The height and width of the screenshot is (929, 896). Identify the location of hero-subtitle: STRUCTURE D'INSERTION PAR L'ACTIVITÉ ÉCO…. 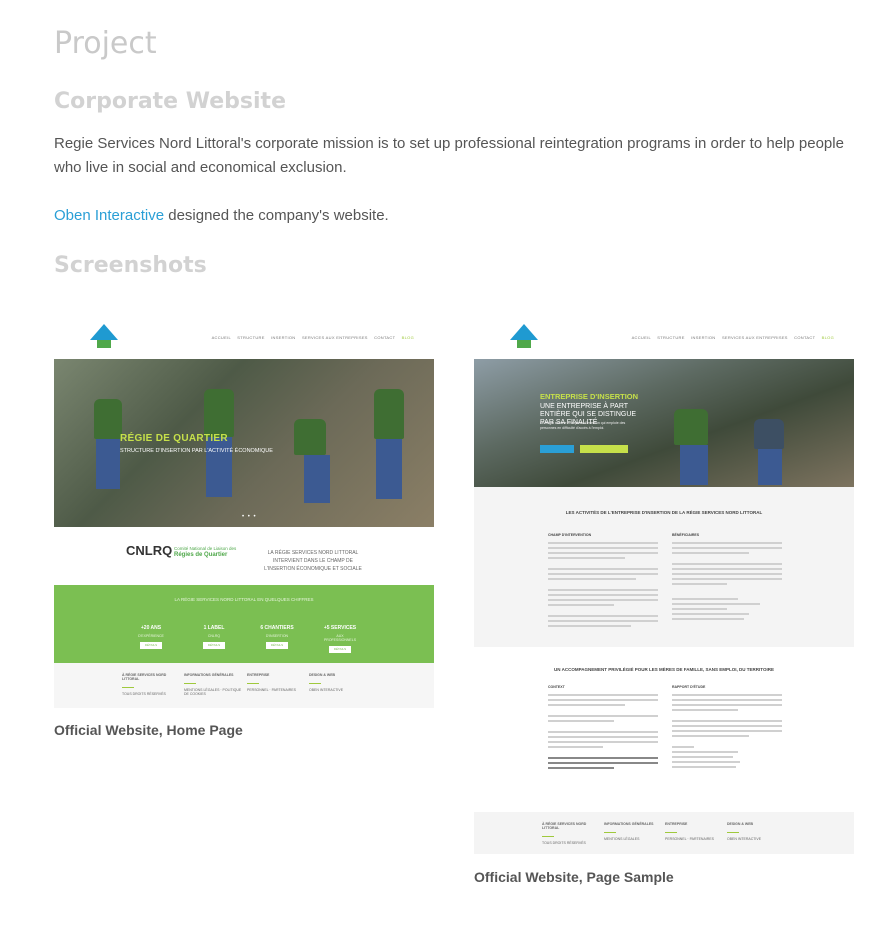
(196, 451).